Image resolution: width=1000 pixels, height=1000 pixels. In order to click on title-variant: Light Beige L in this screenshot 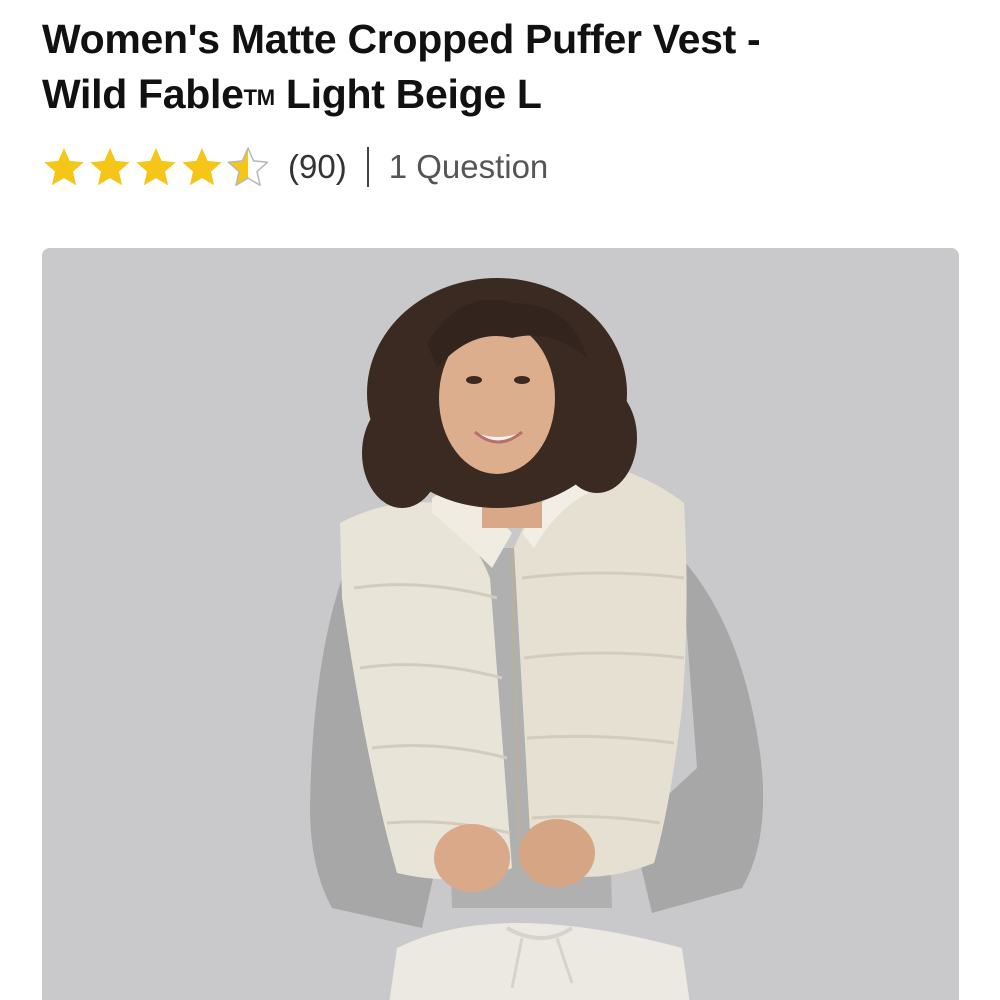, I will do `click(408, 94)`.